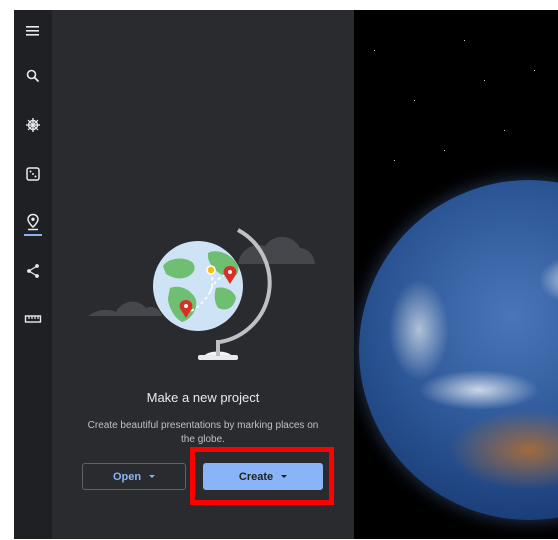 The width and height of the screenshot is (558, 540). Describe the element at coordinates (33, 222) in the screenshot. I see `projects-icon` at that location.